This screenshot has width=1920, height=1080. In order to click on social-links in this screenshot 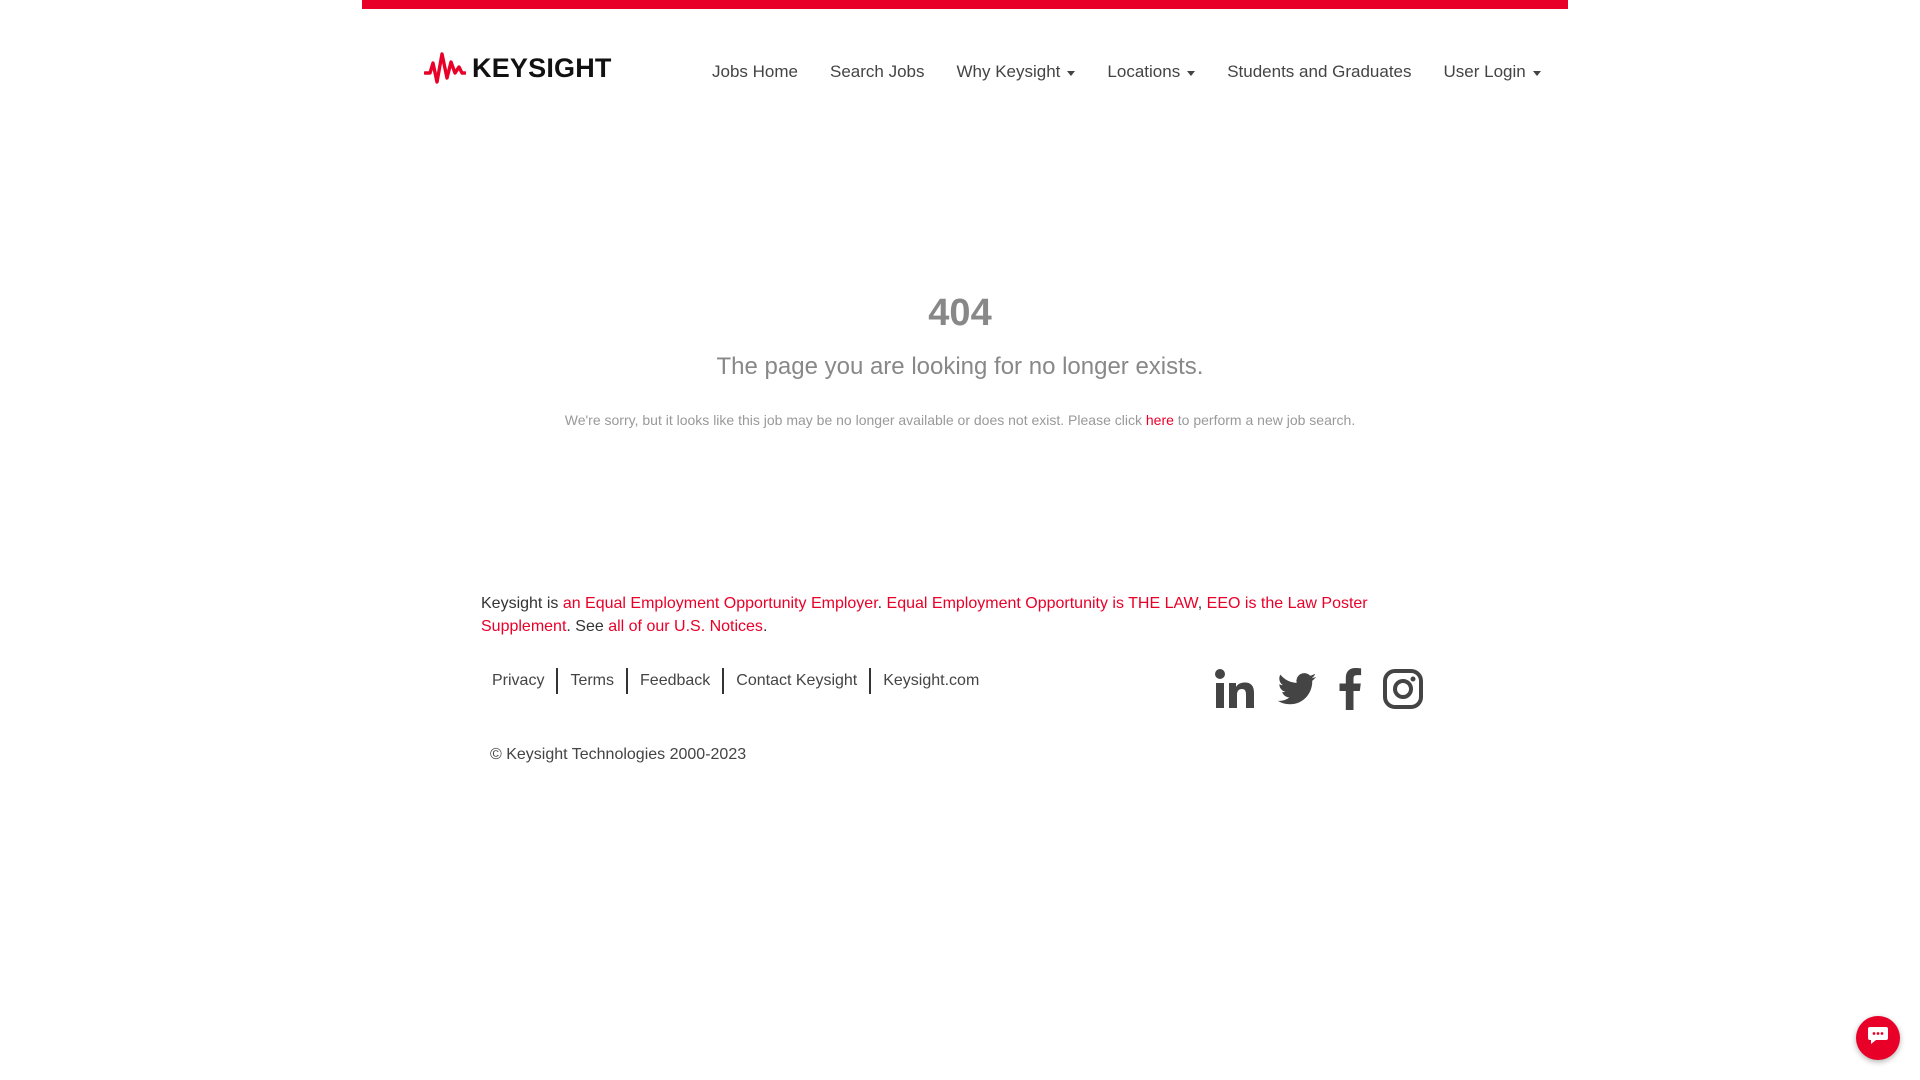, I will do `click(1319, 691)`.